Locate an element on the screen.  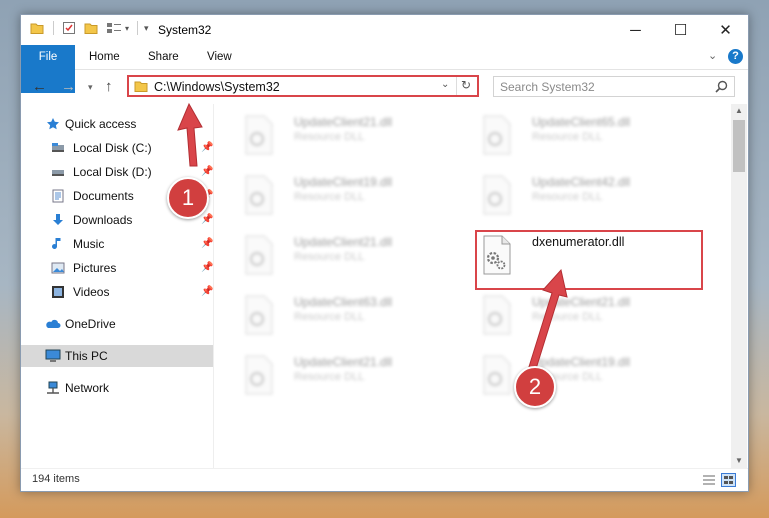
step-2-badge: 2 is located at coordinates (535, 387).